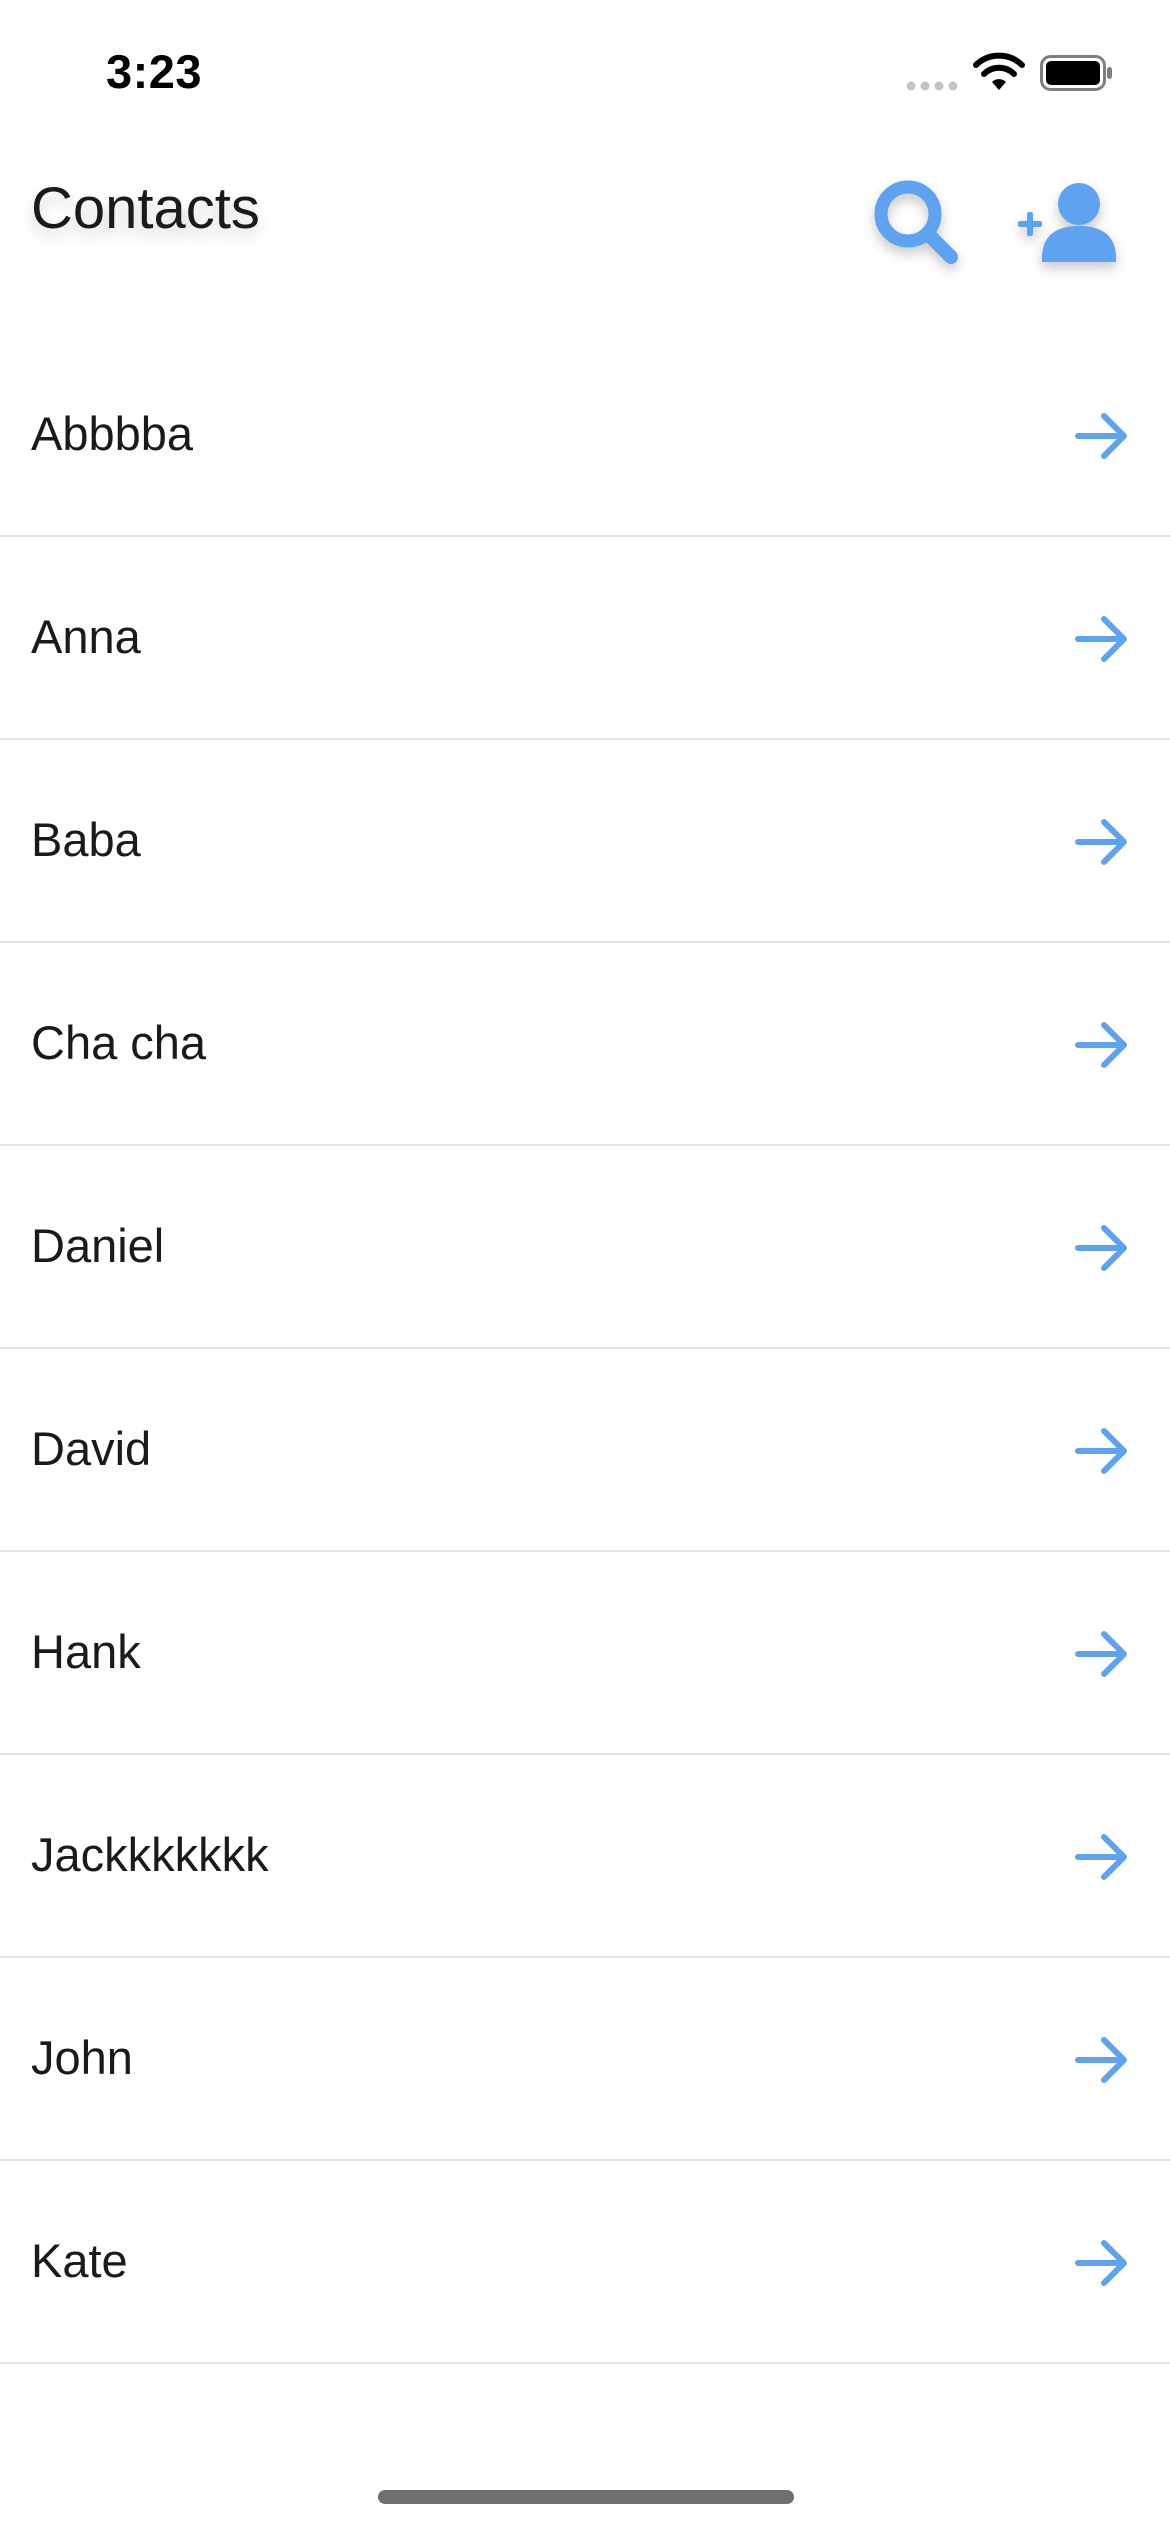 The image size is (1170, 2532). I want to click on status-time: 3:23, so click(154, 71).